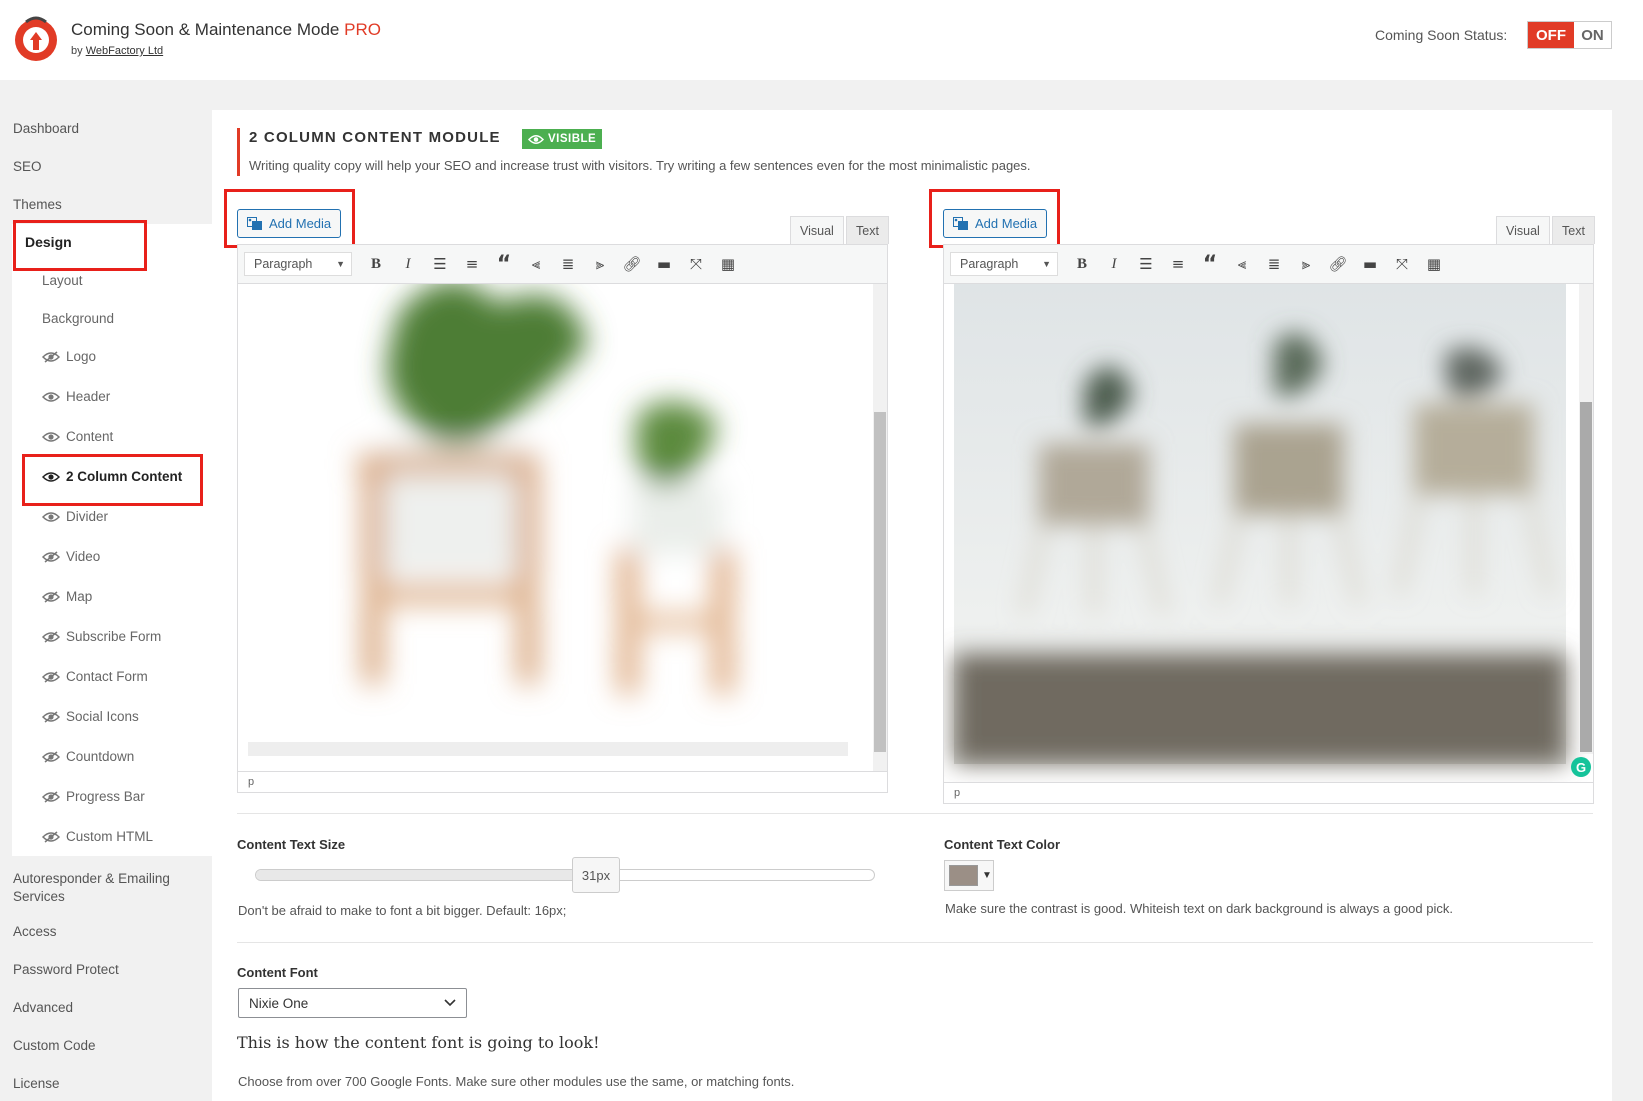  Describe the element at coordinates (100, 756) in the screenshot. I see `nav-module-label: Countdown` at that location.